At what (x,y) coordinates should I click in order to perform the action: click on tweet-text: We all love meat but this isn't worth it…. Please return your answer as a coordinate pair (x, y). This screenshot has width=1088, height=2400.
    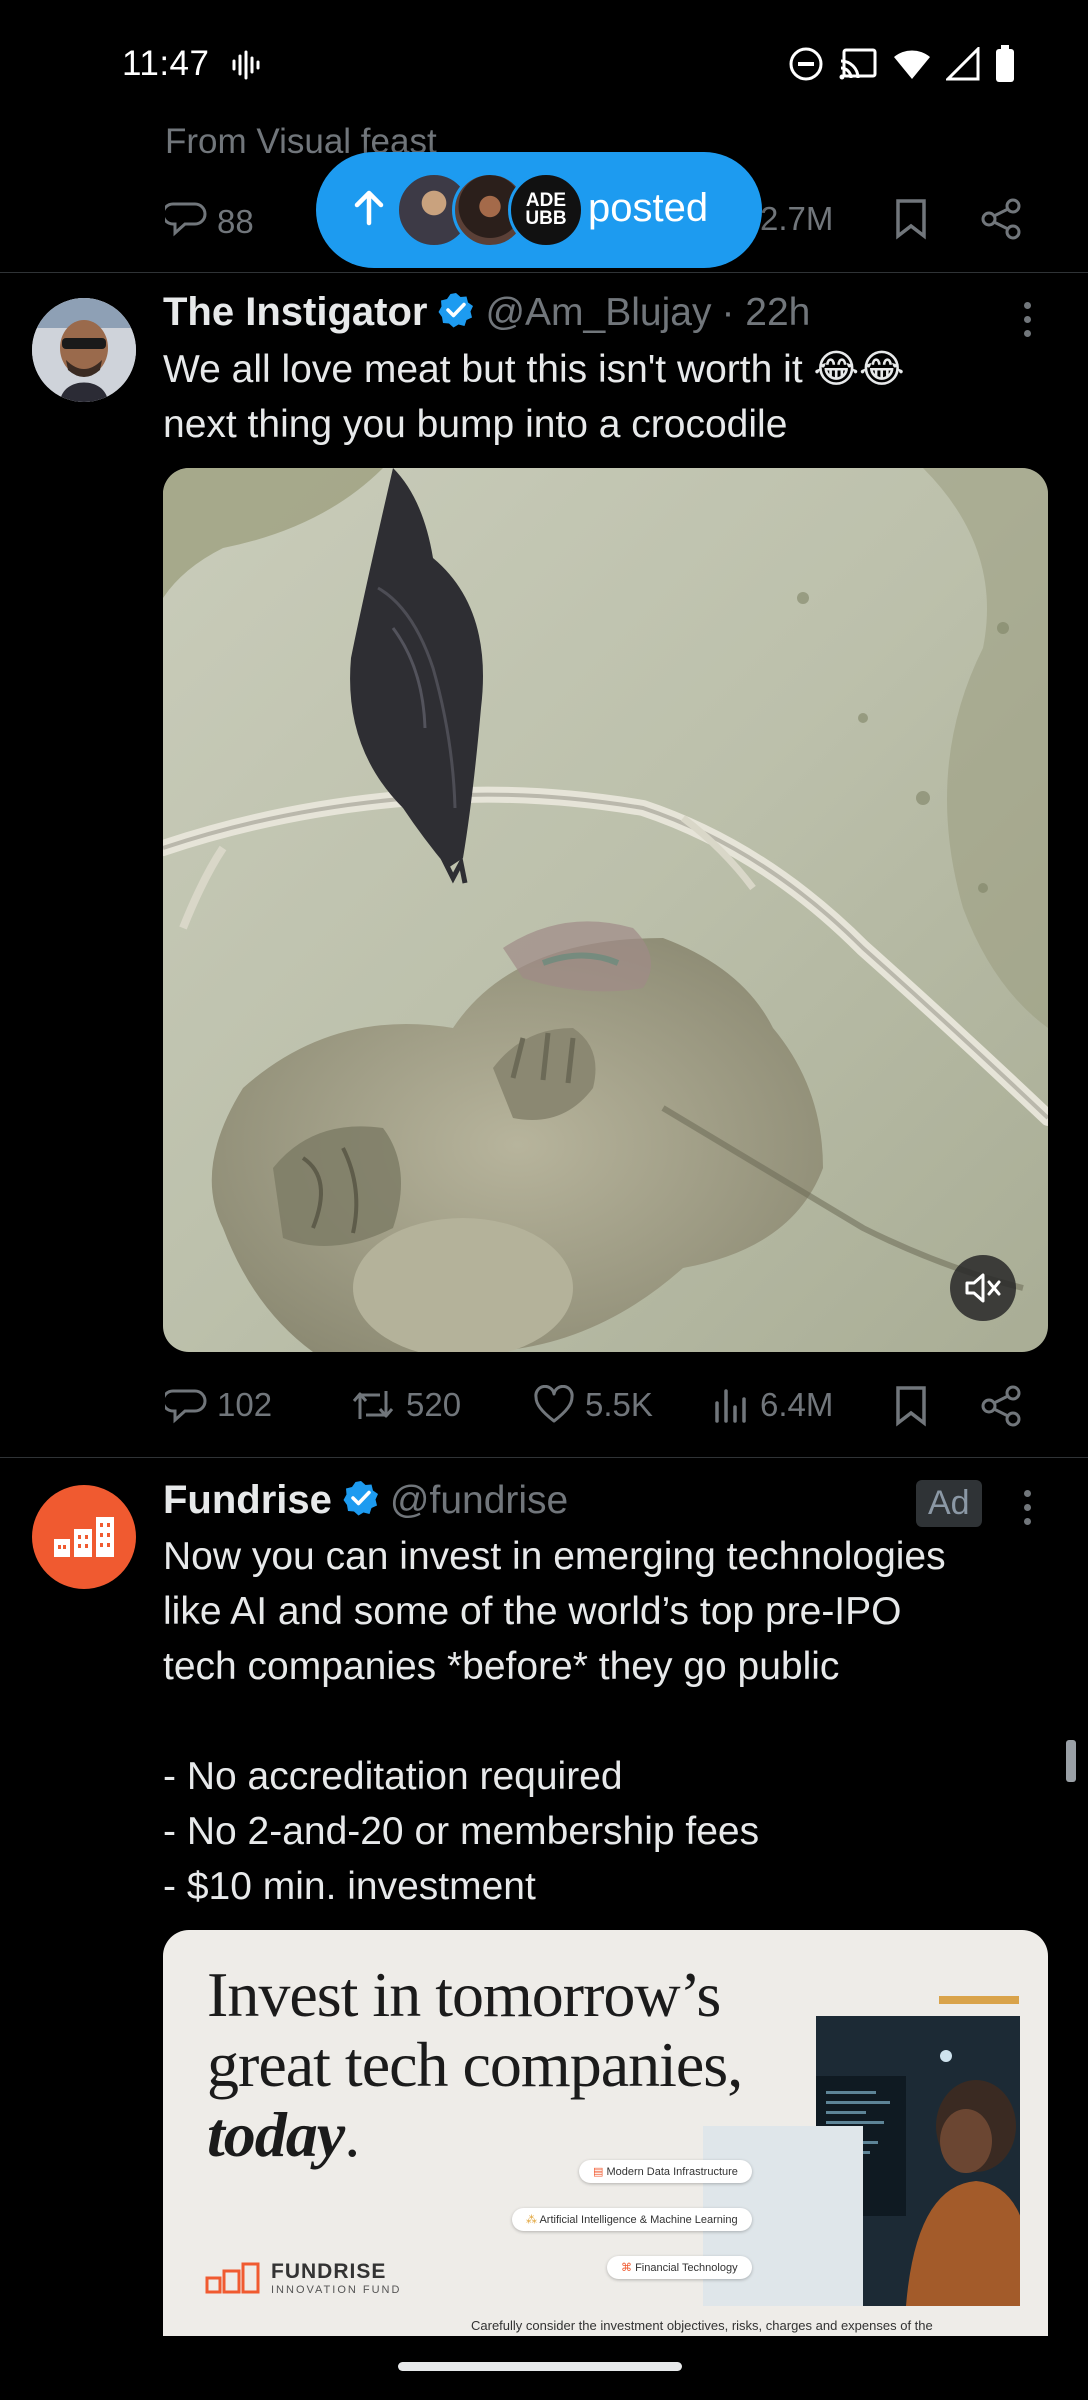
    Looking at the image, I should click on (608, 397).